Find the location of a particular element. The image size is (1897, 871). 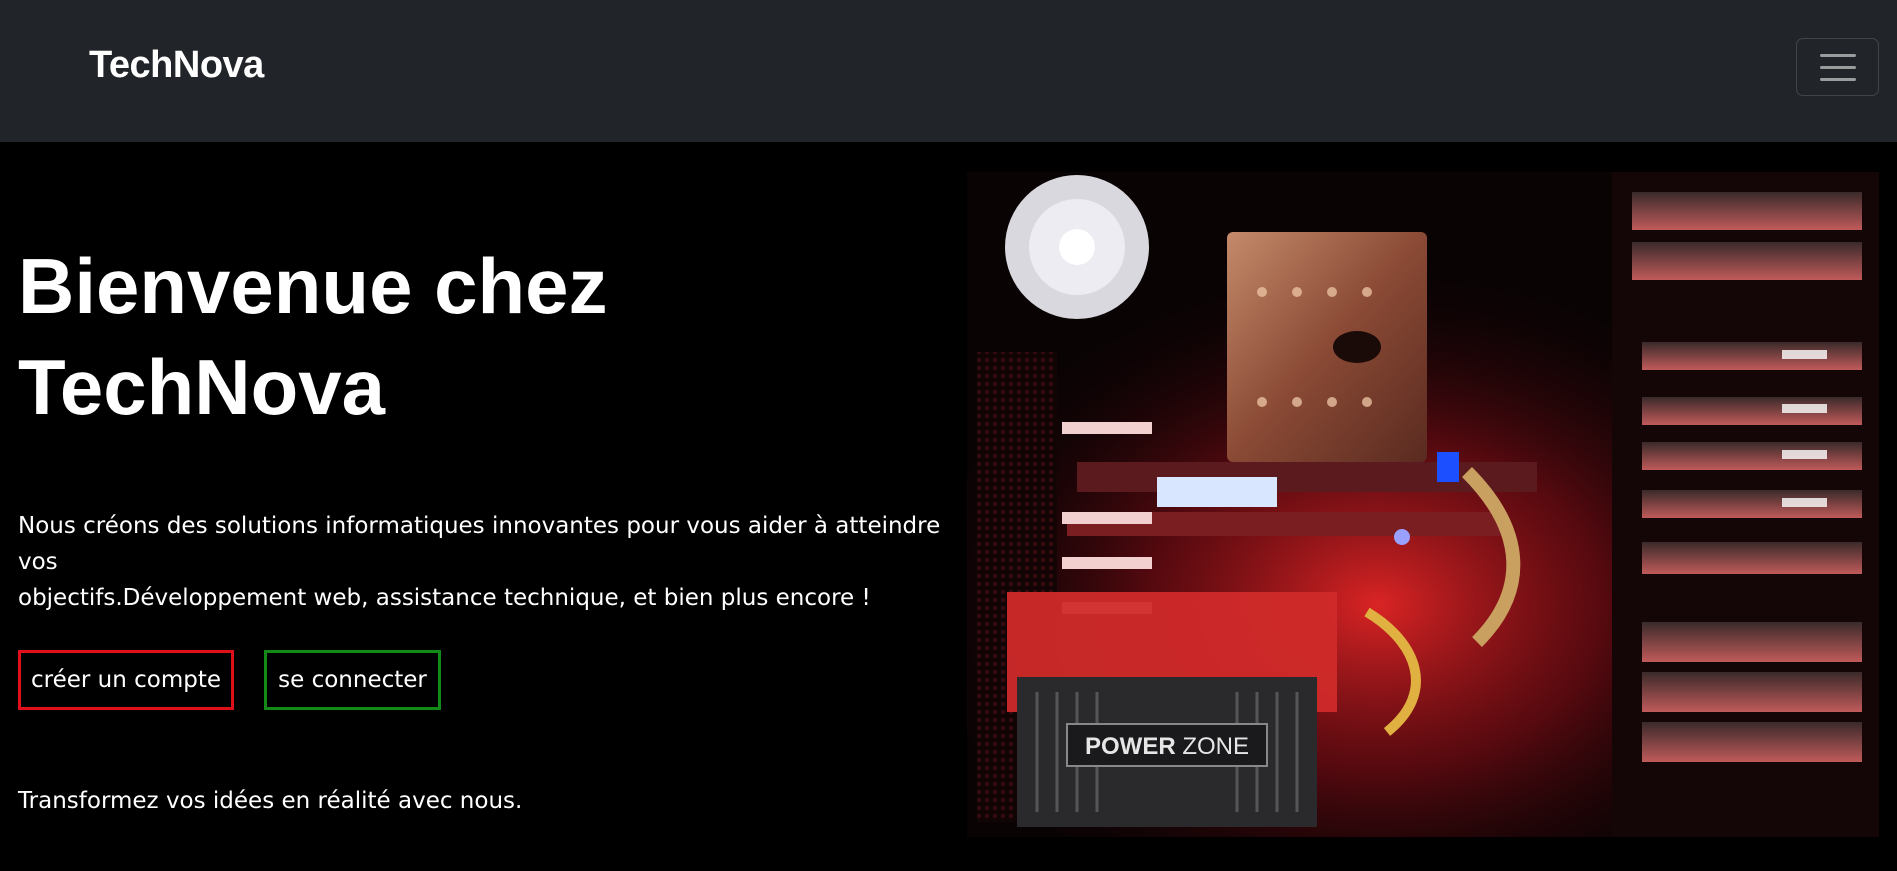

hamburger-menu-icon is located at coordinates (1838, 68).